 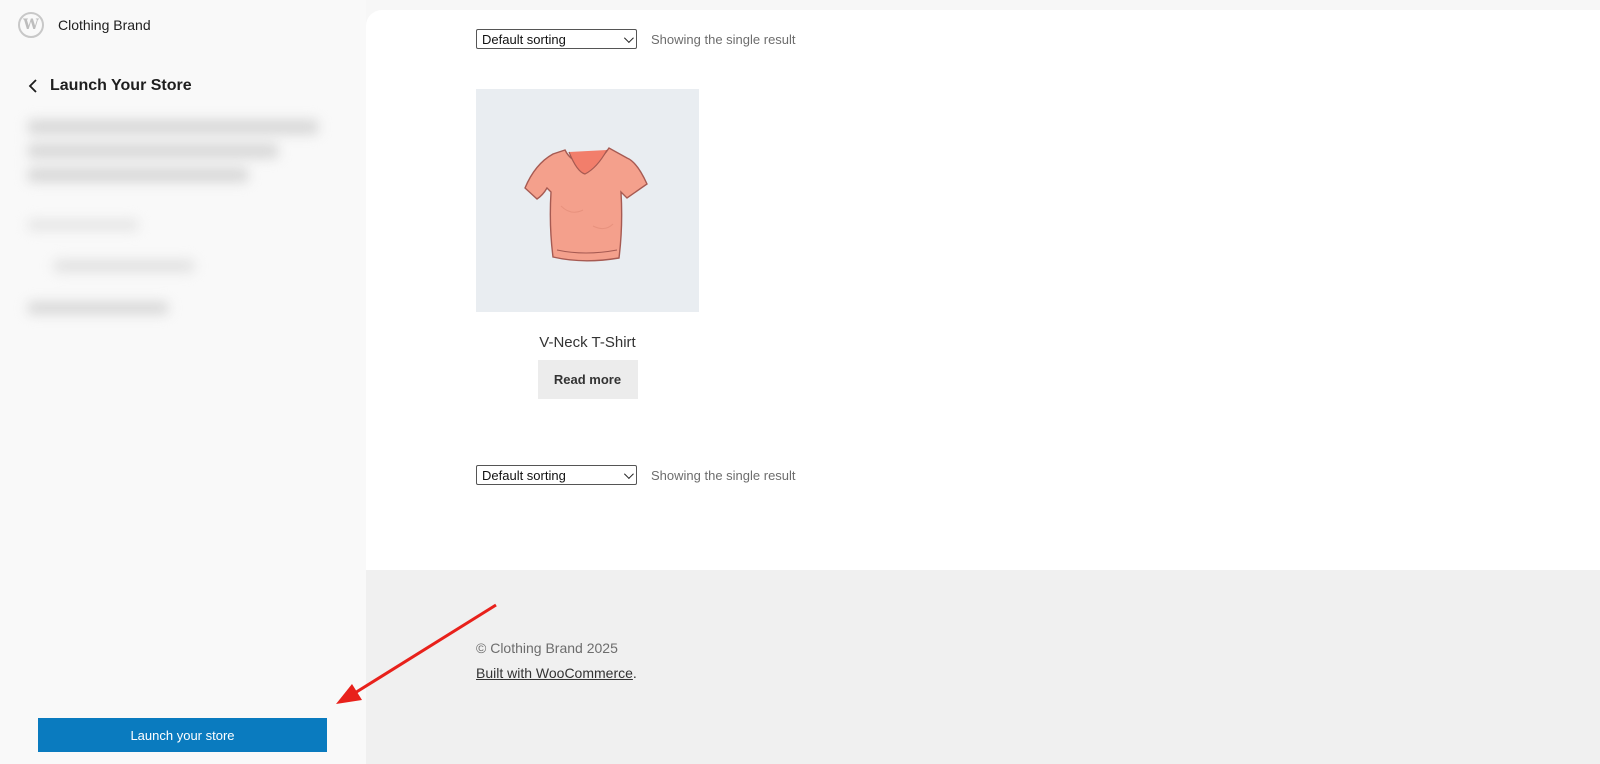 What do you see at coordinates (585, 203) in the screenshot?
I see `t-shirt-icon` at bounding box center [585, 203].